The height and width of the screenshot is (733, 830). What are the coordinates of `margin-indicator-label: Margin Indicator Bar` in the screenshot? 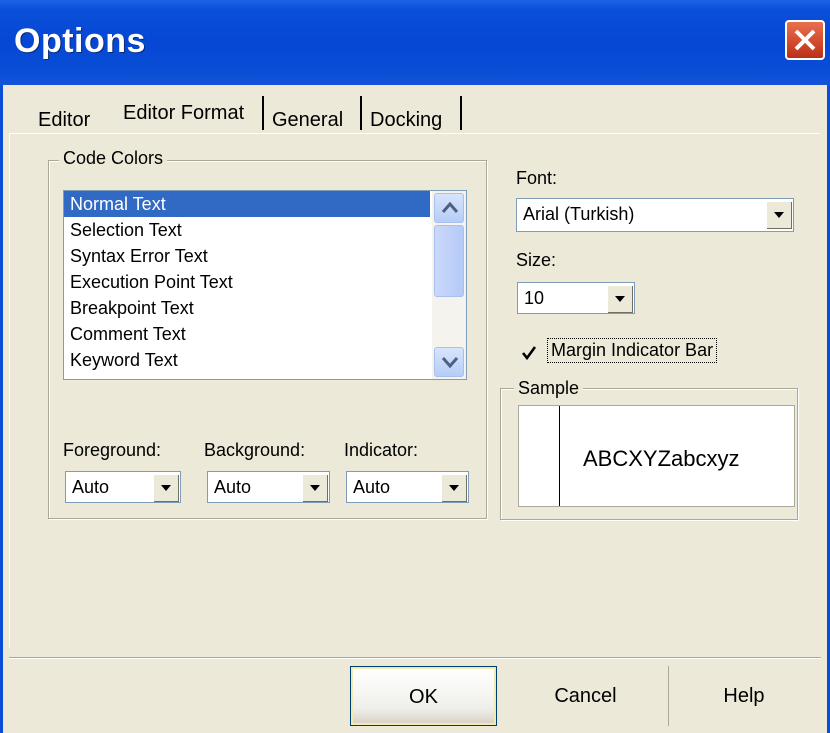 It's located at (632, 350).